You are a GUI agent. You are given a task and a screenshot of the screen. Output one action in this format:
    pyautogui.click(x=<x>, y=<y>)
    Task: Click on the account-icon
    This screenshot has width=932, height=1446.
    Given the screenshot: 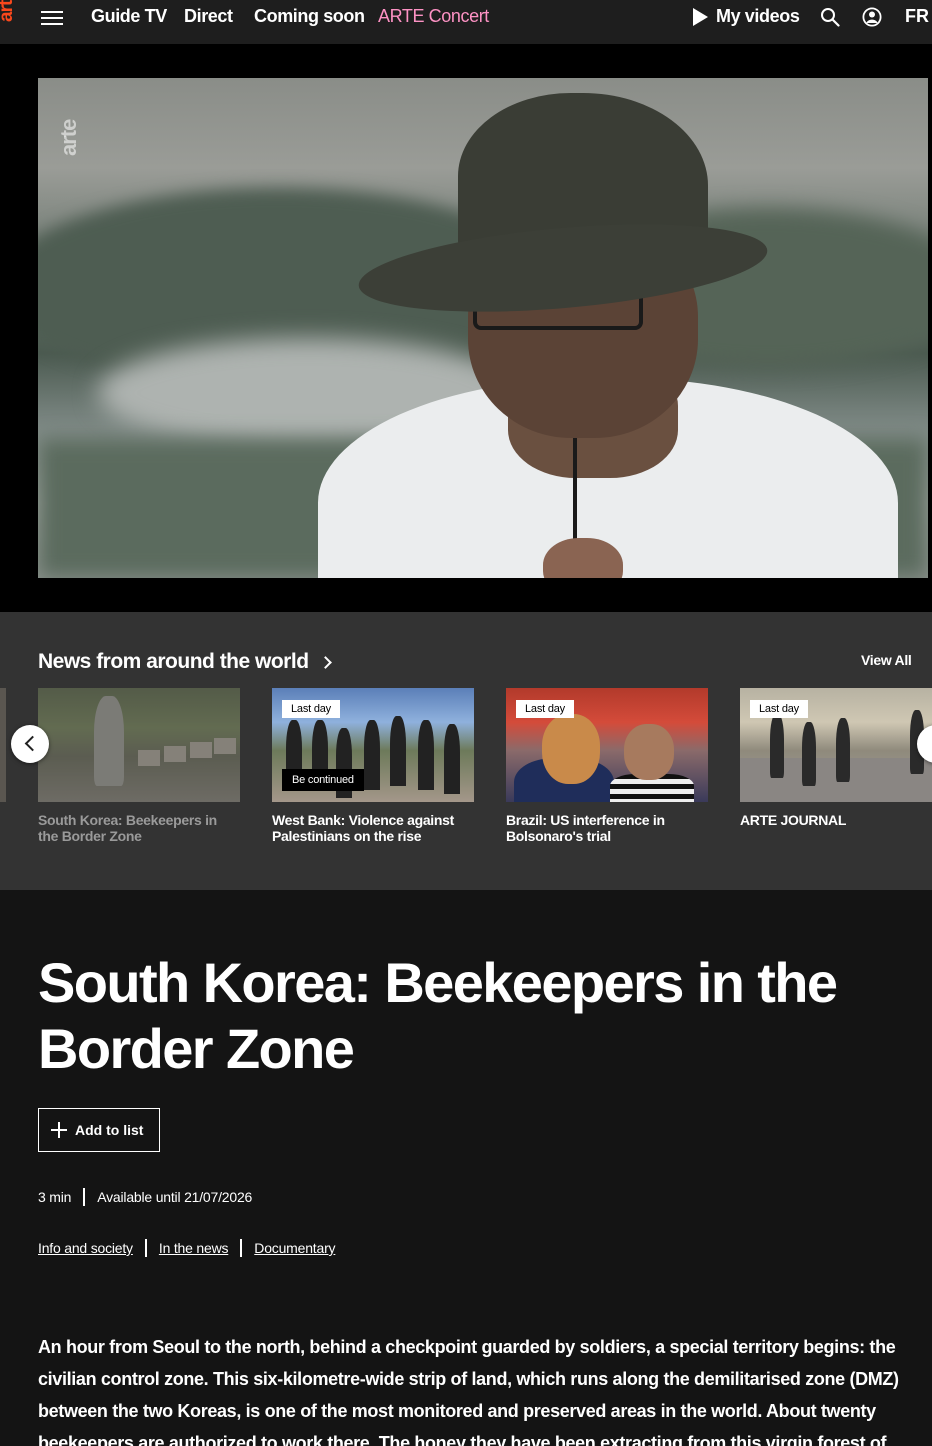 What is the action you would take?
    pyautogui.click(x=872, y=17)
    